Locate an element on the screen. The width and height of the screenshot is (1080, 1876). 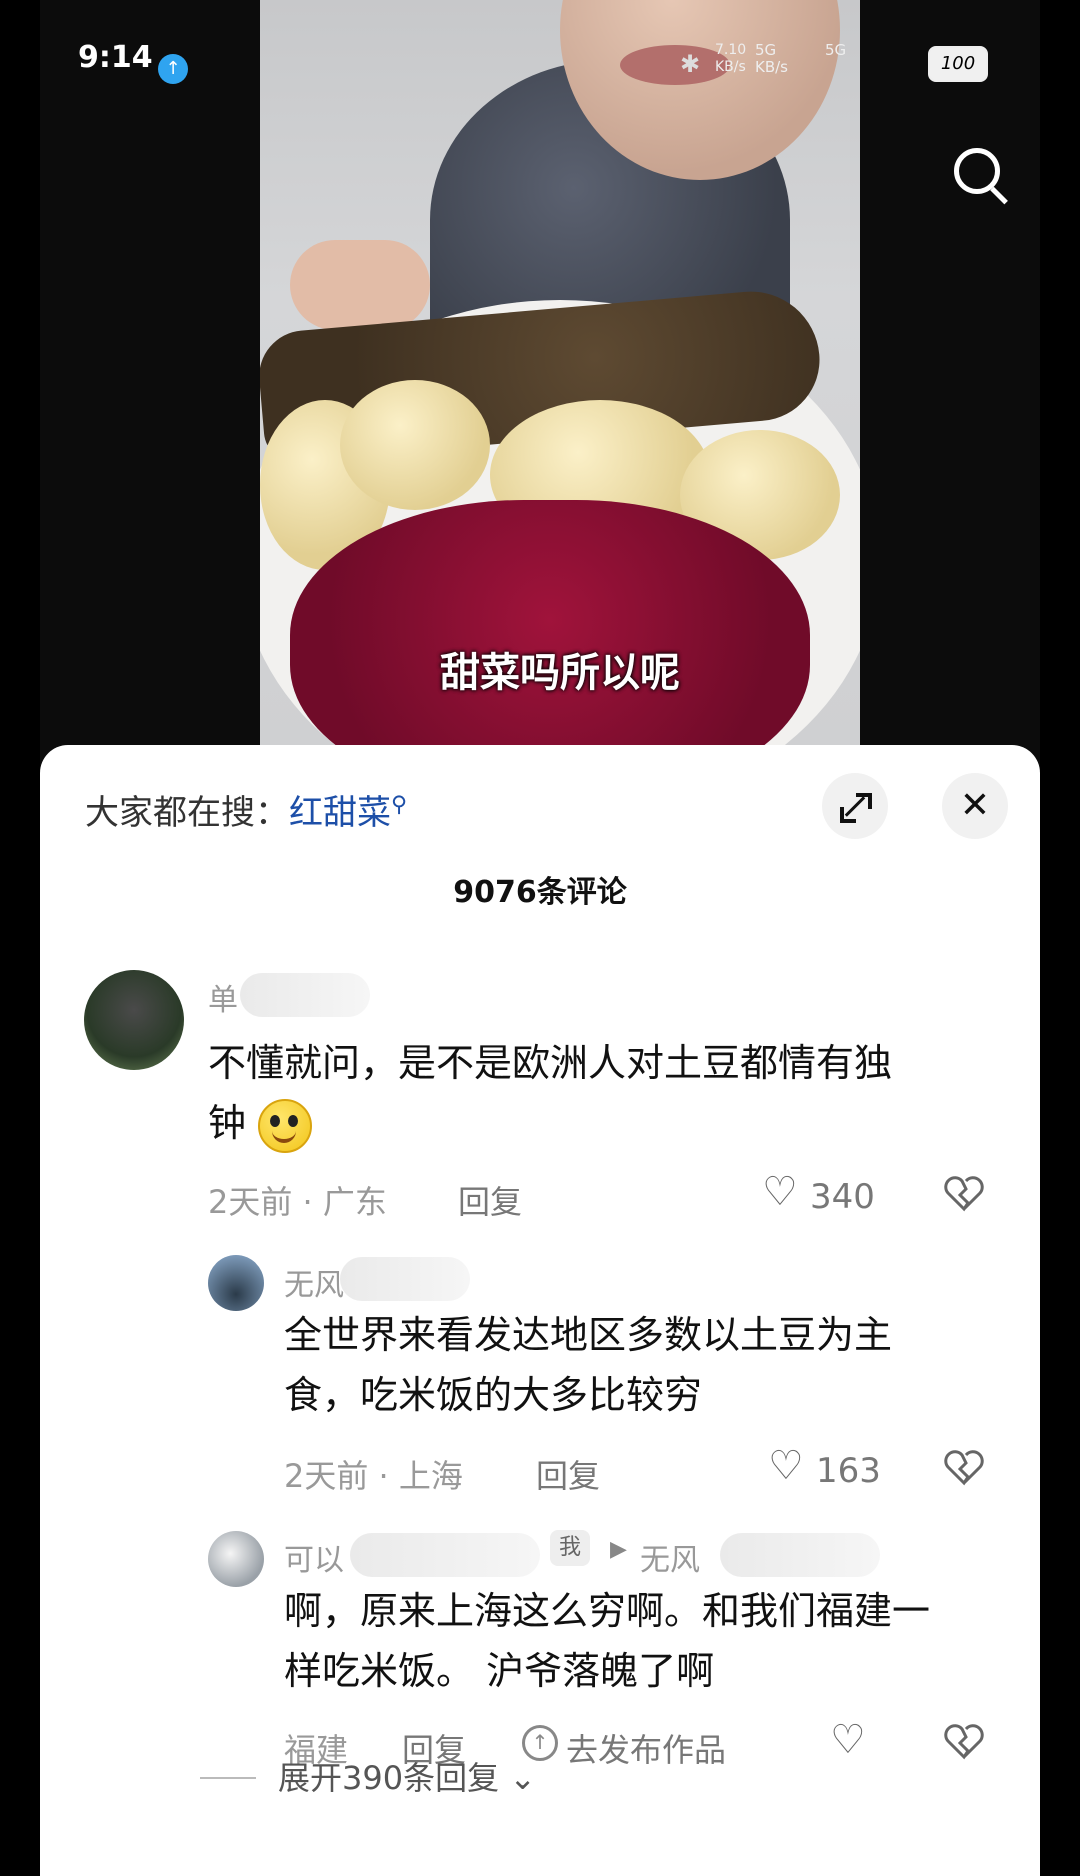
like-count: 340 is located at coordinates (842, 1197).